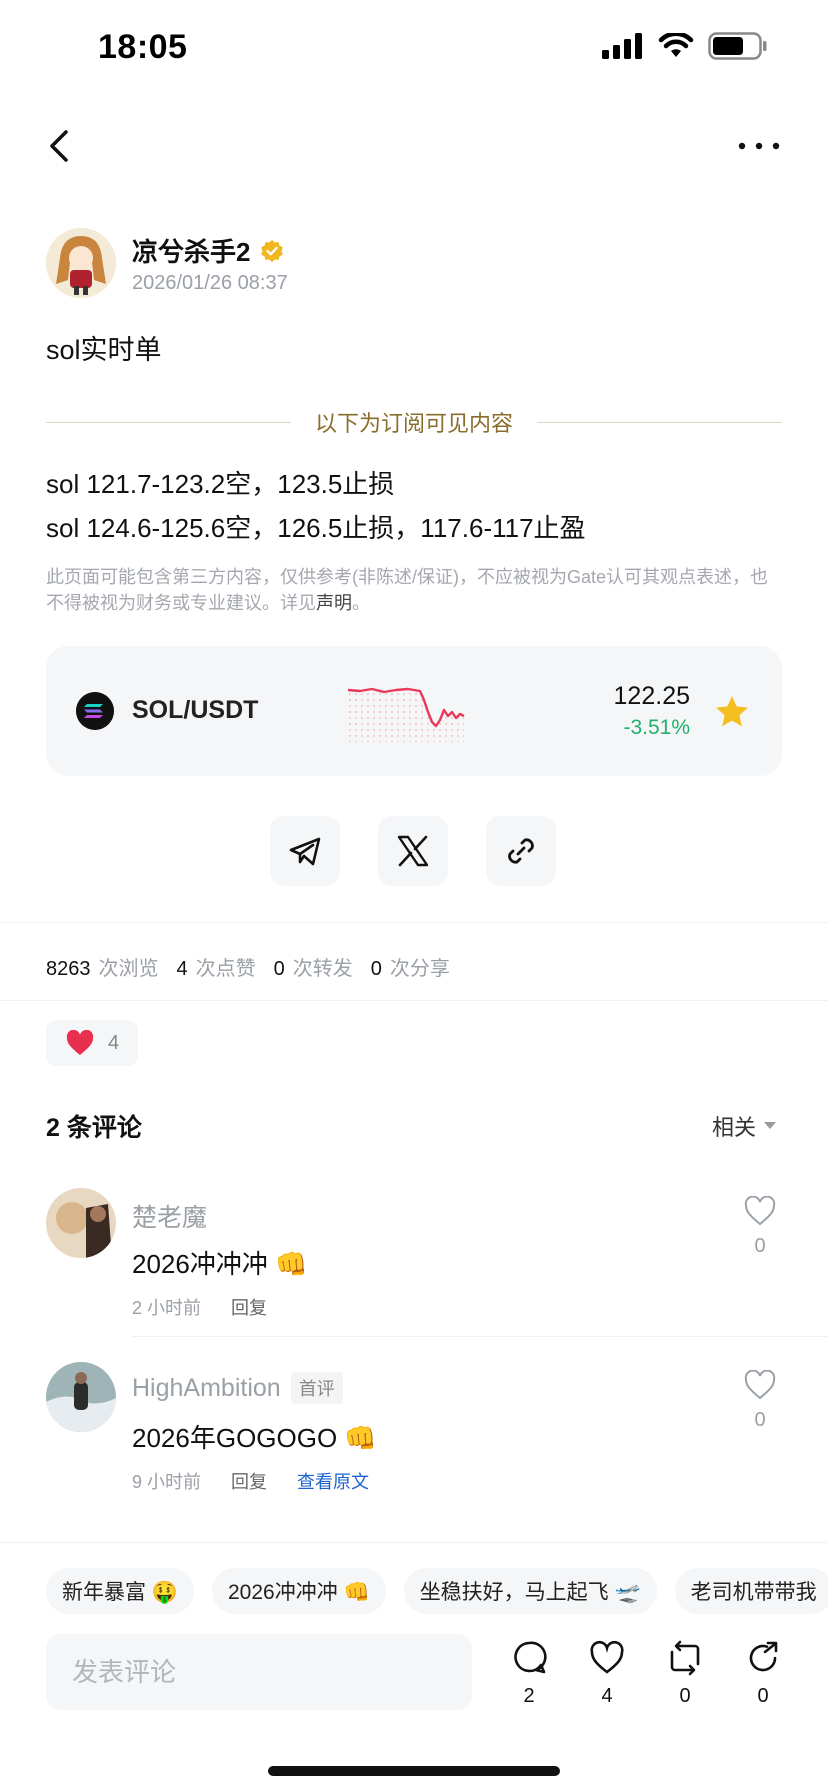  I want to click on x-icon, so click(413, 851).